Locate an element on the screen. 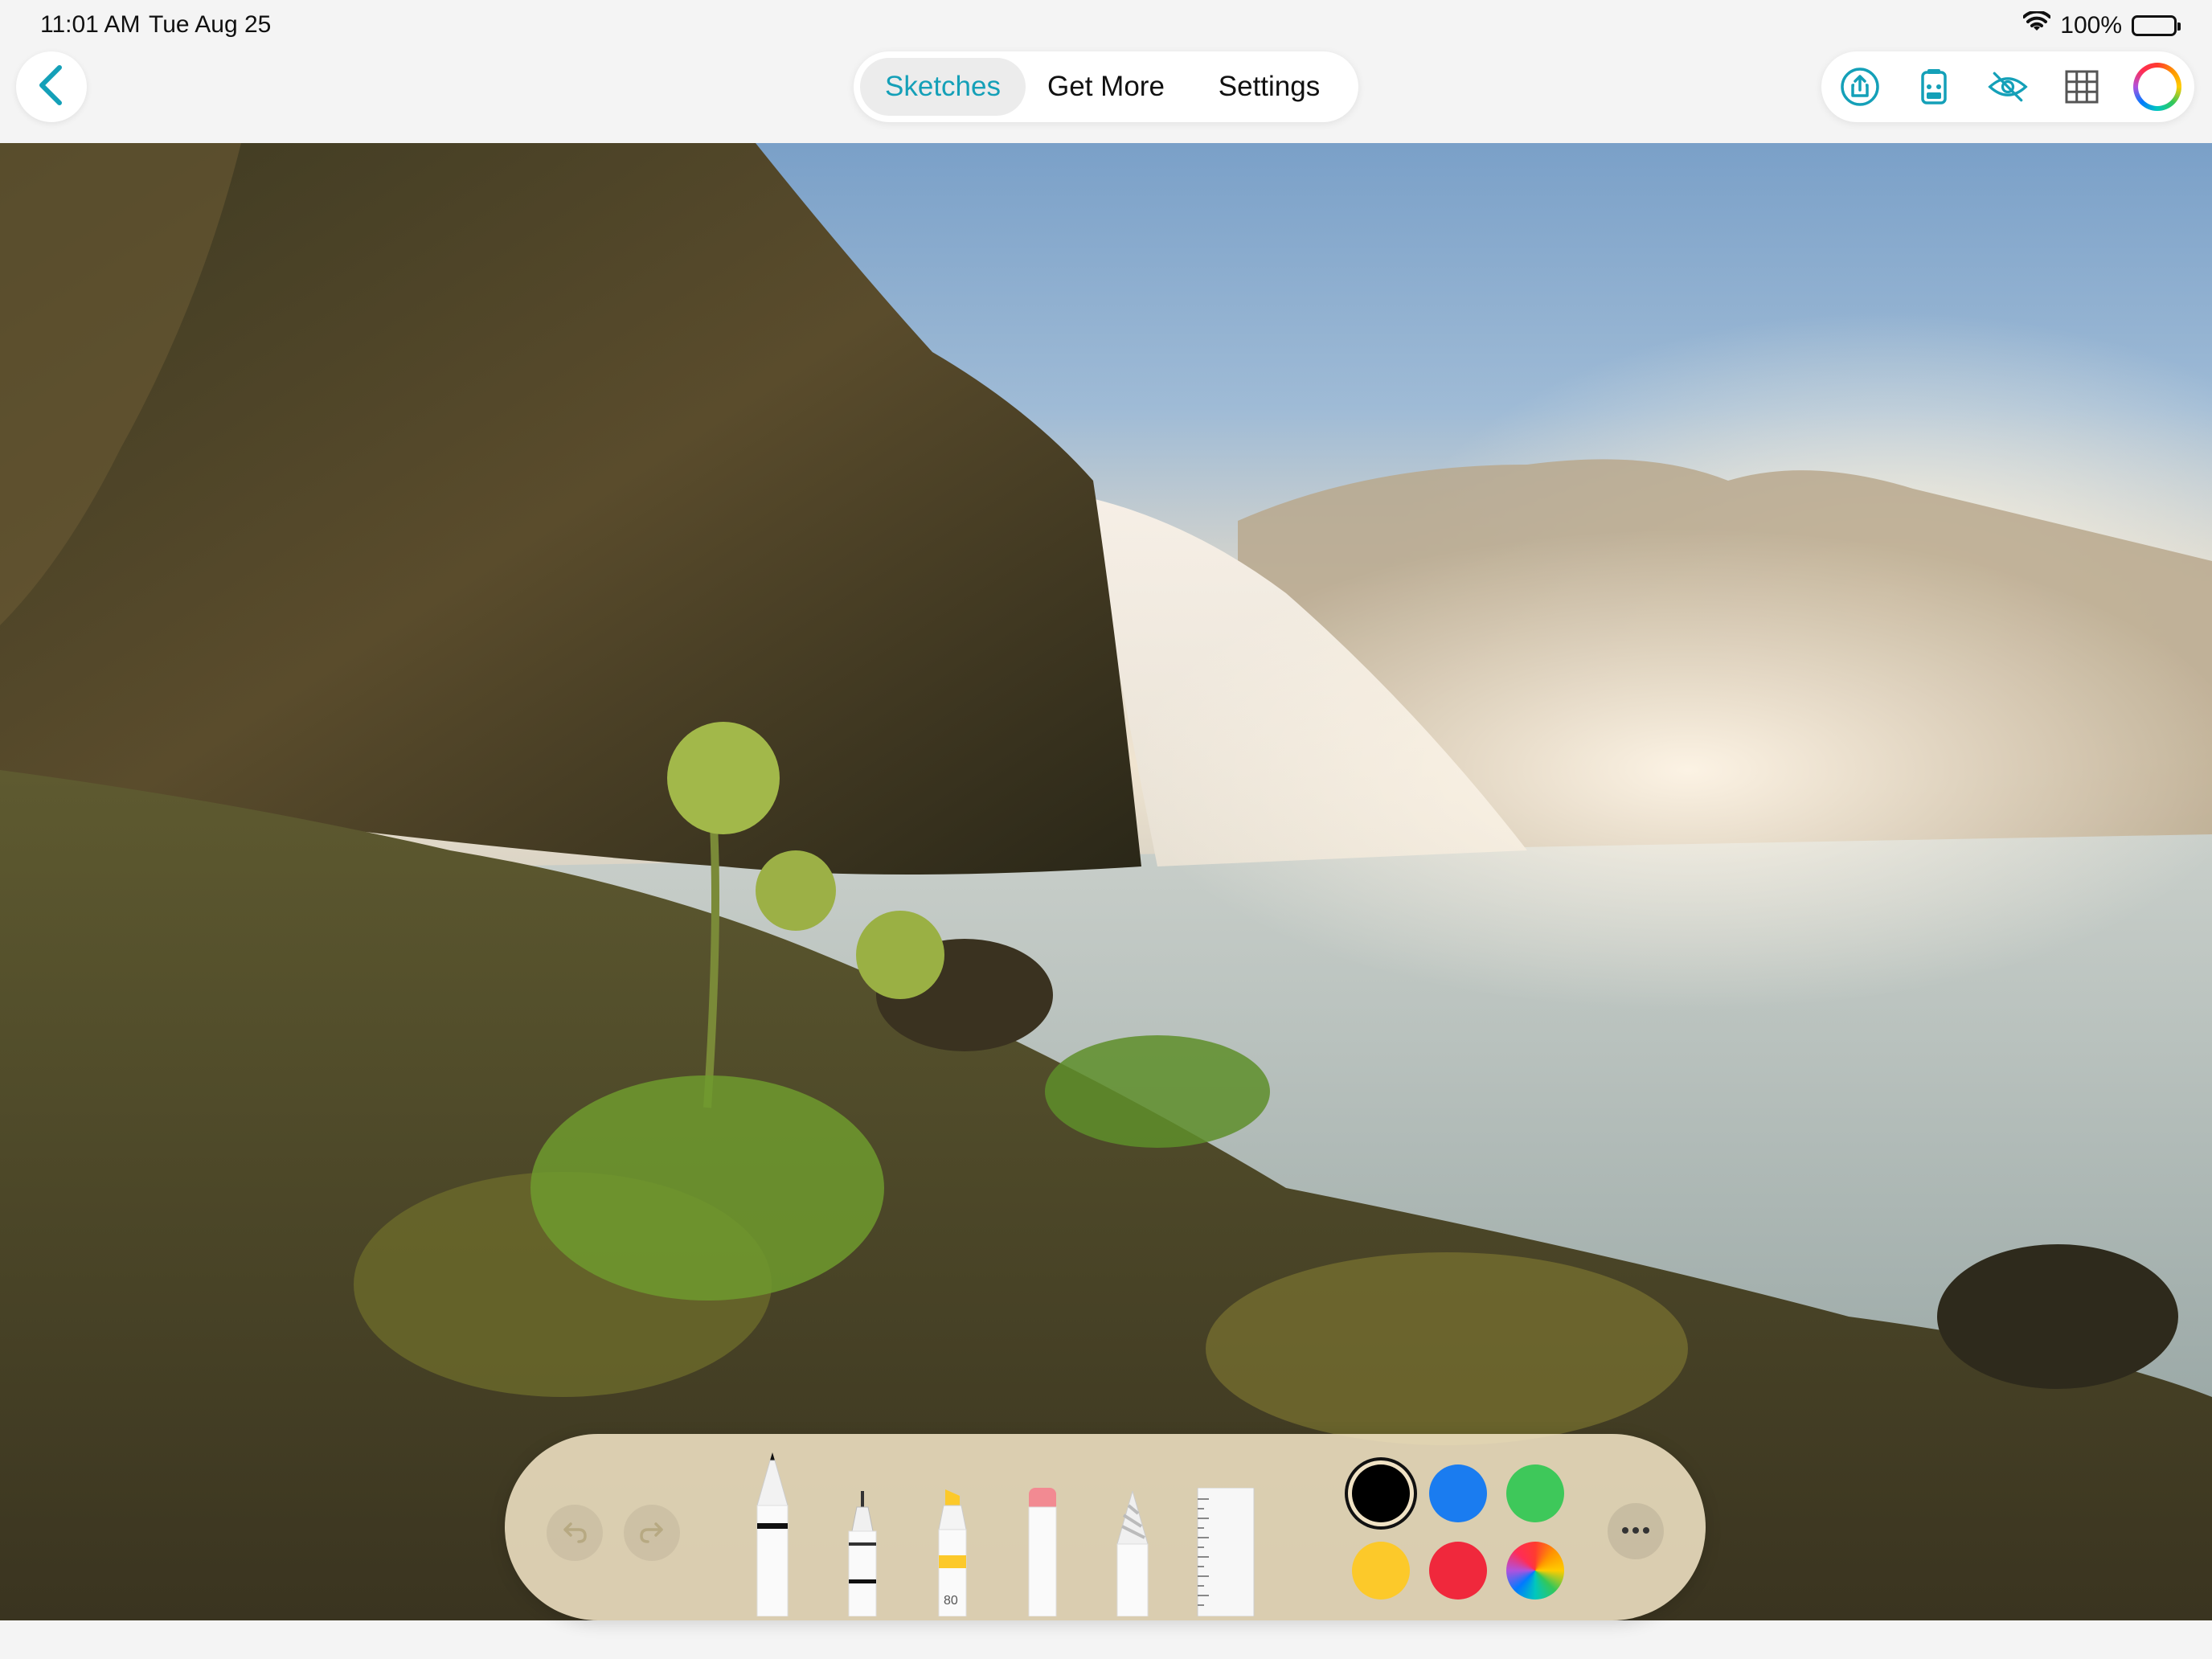  tab-bar: Sketches Get More Settings is located at coordinates (1106, 86).